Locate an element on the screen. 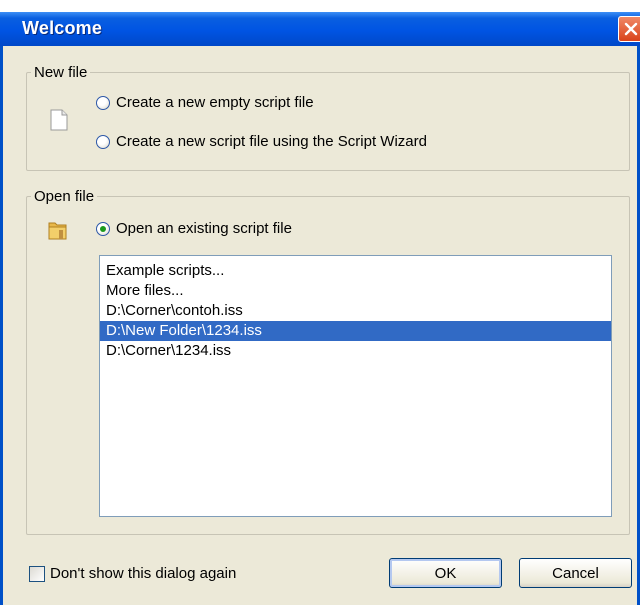  open-file-legend: Open file is located at coordinates (64, 196).